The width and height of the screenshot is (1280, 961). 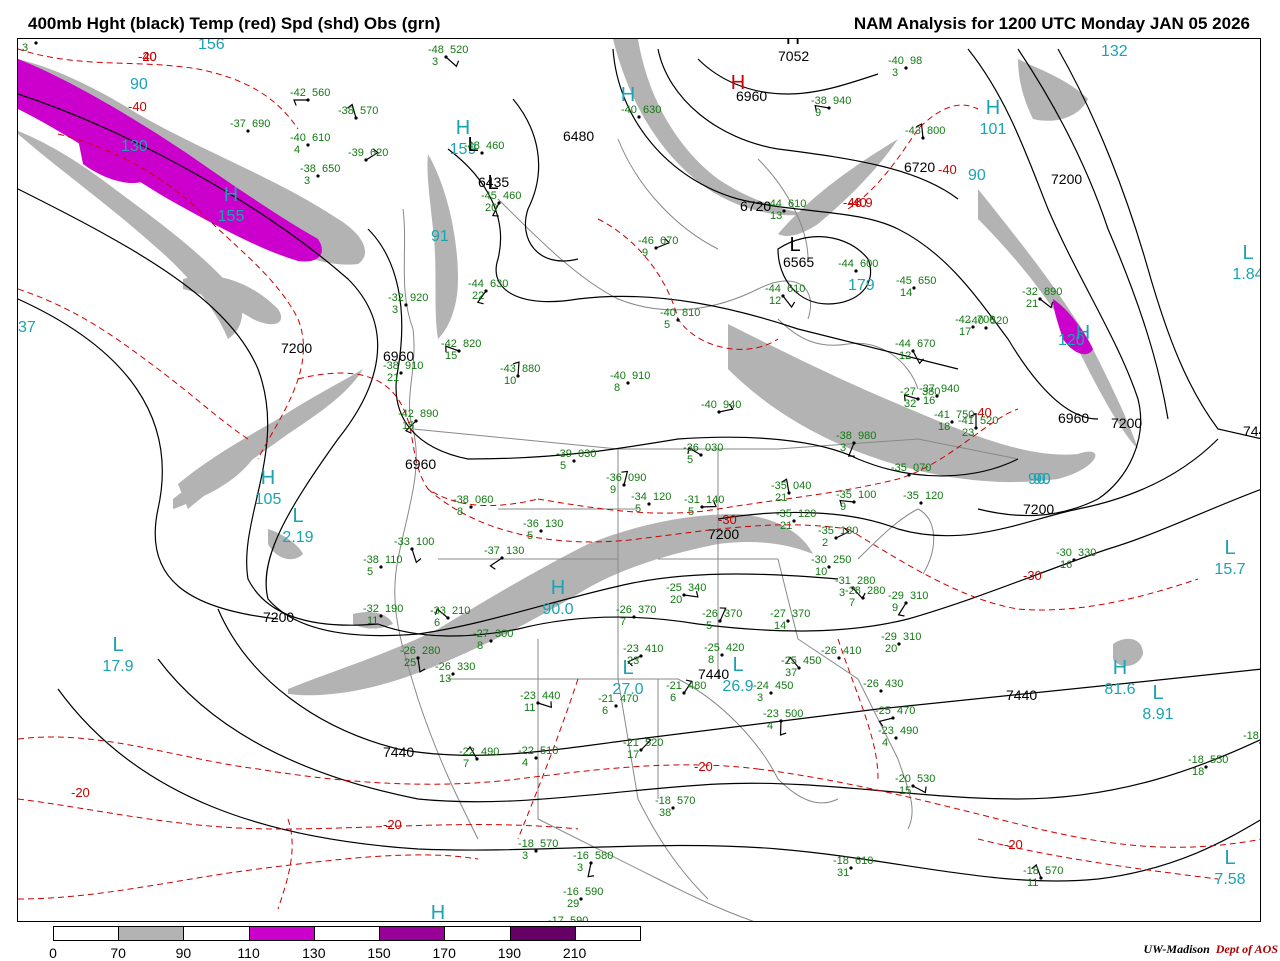 What do you see at coordinates (691, 313) in the screenshot?
I see `obs-height: 810` at bounding box center [691, 313].